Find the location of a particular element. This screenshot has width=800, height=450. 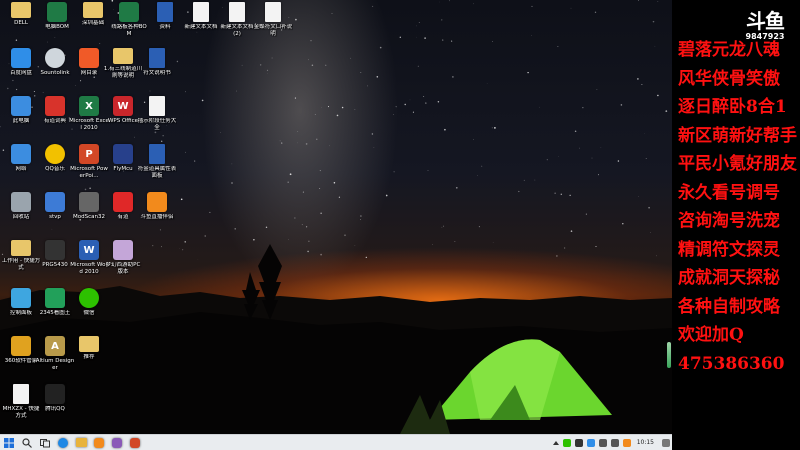

taskbar-app-explorer is located at coordinates (81, 443).